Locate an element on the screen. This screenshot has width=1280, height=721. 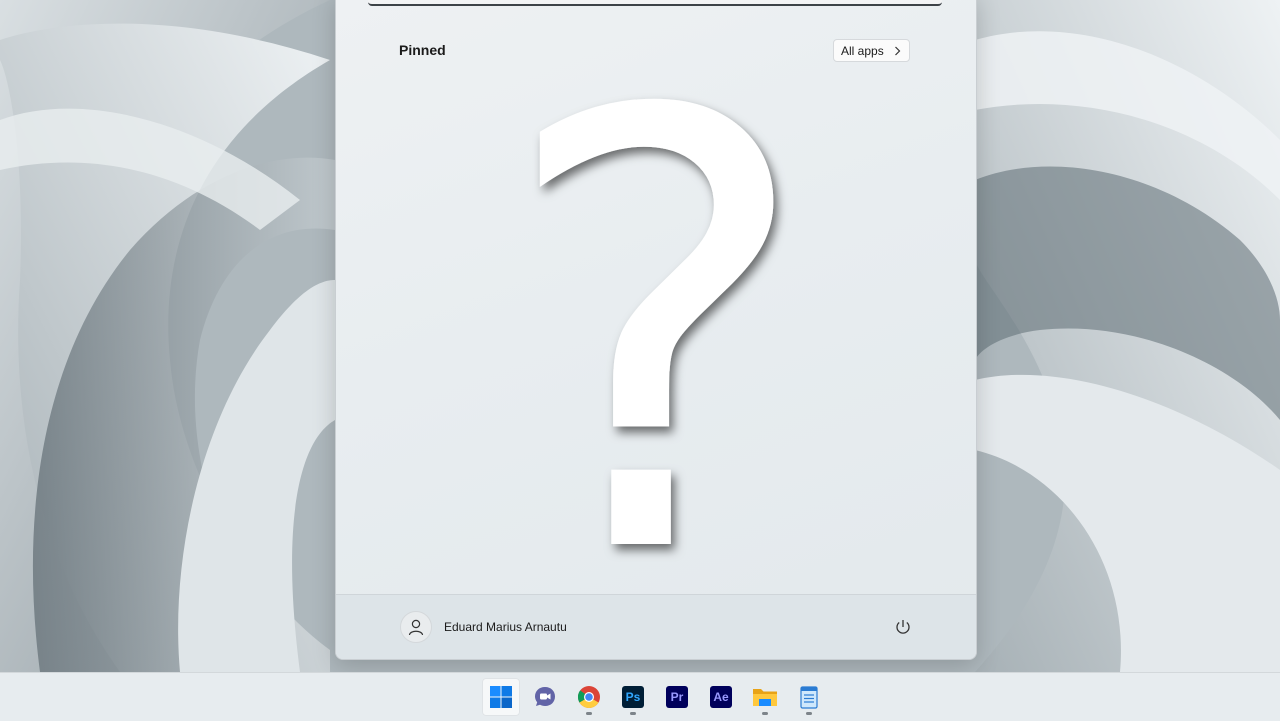
user-avatar is located at coordinates (416, 627).